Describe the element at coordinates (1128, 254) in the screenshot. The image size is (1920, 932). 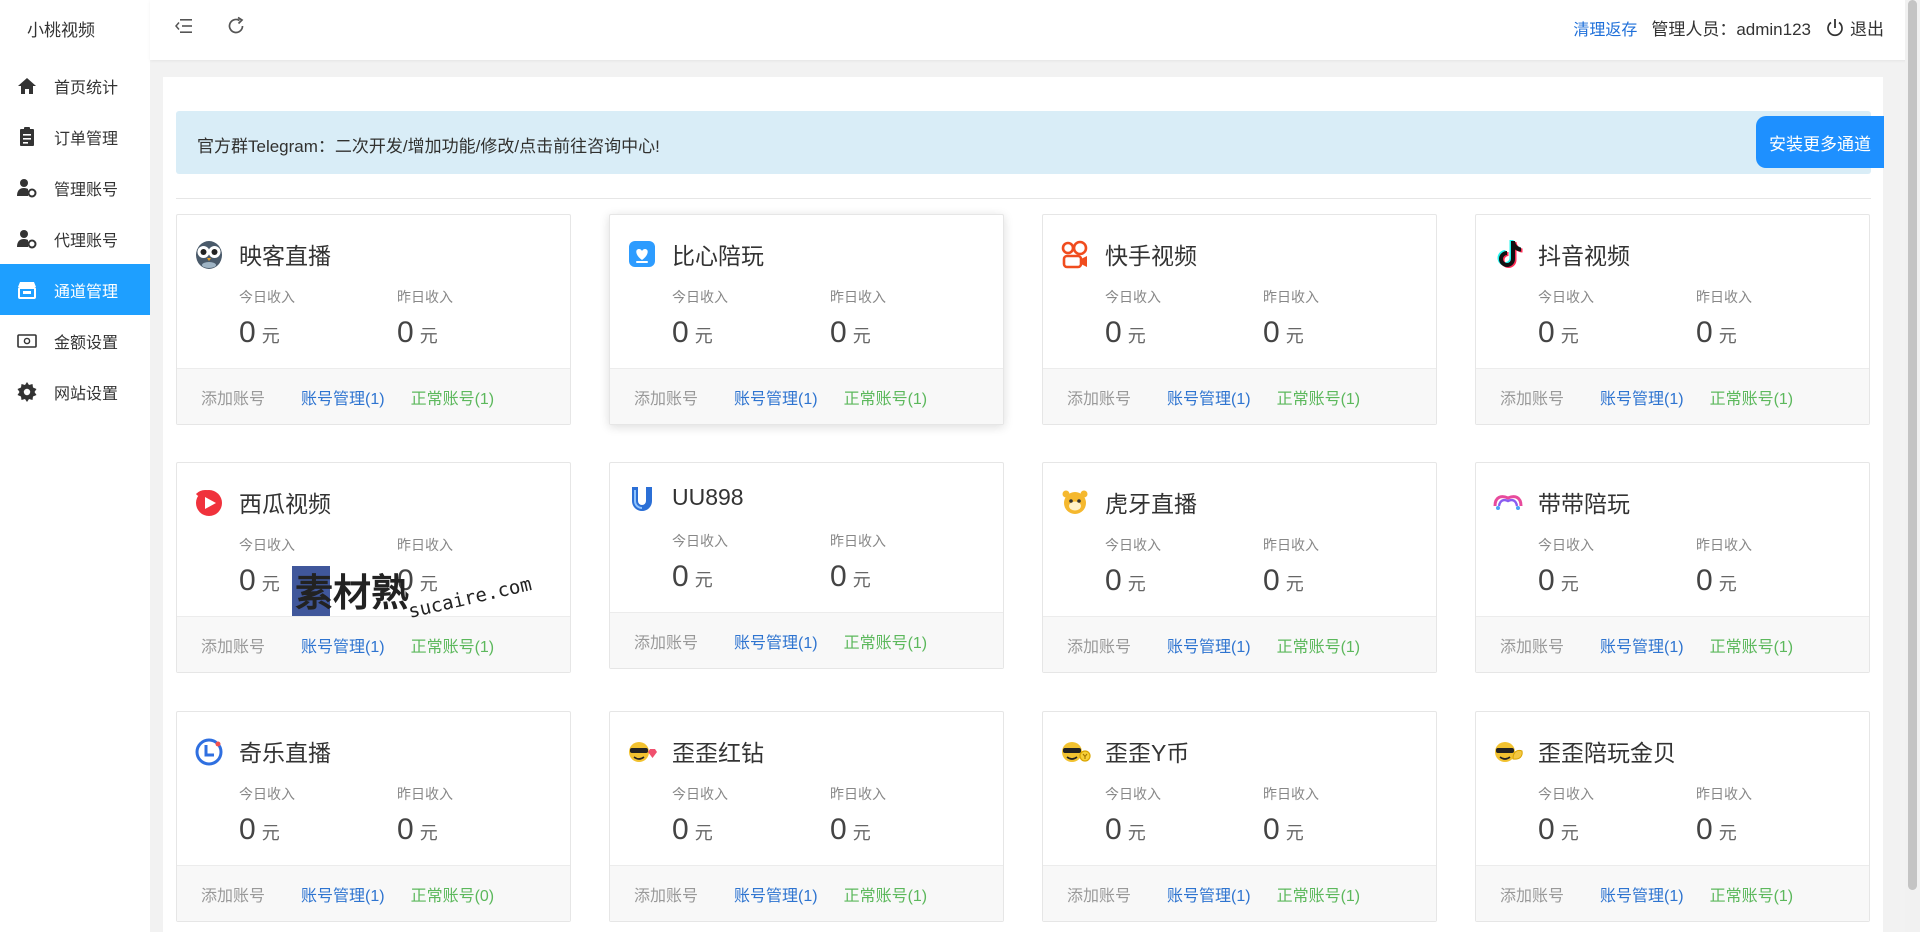
I see `card-header: 快手视频` at that location.